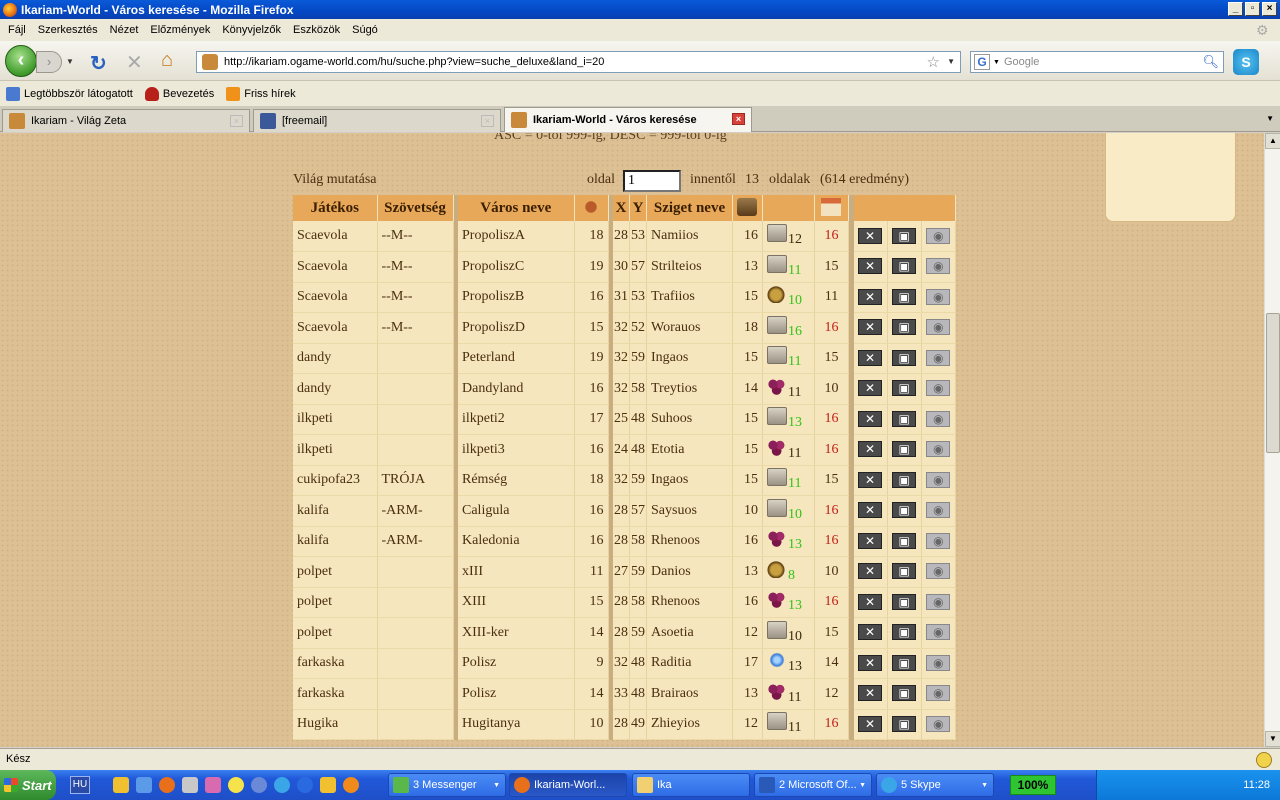 This screenshot has width=1280, height=800. I want to click on firefox-quicklaunch-icon, so click(167, 785).